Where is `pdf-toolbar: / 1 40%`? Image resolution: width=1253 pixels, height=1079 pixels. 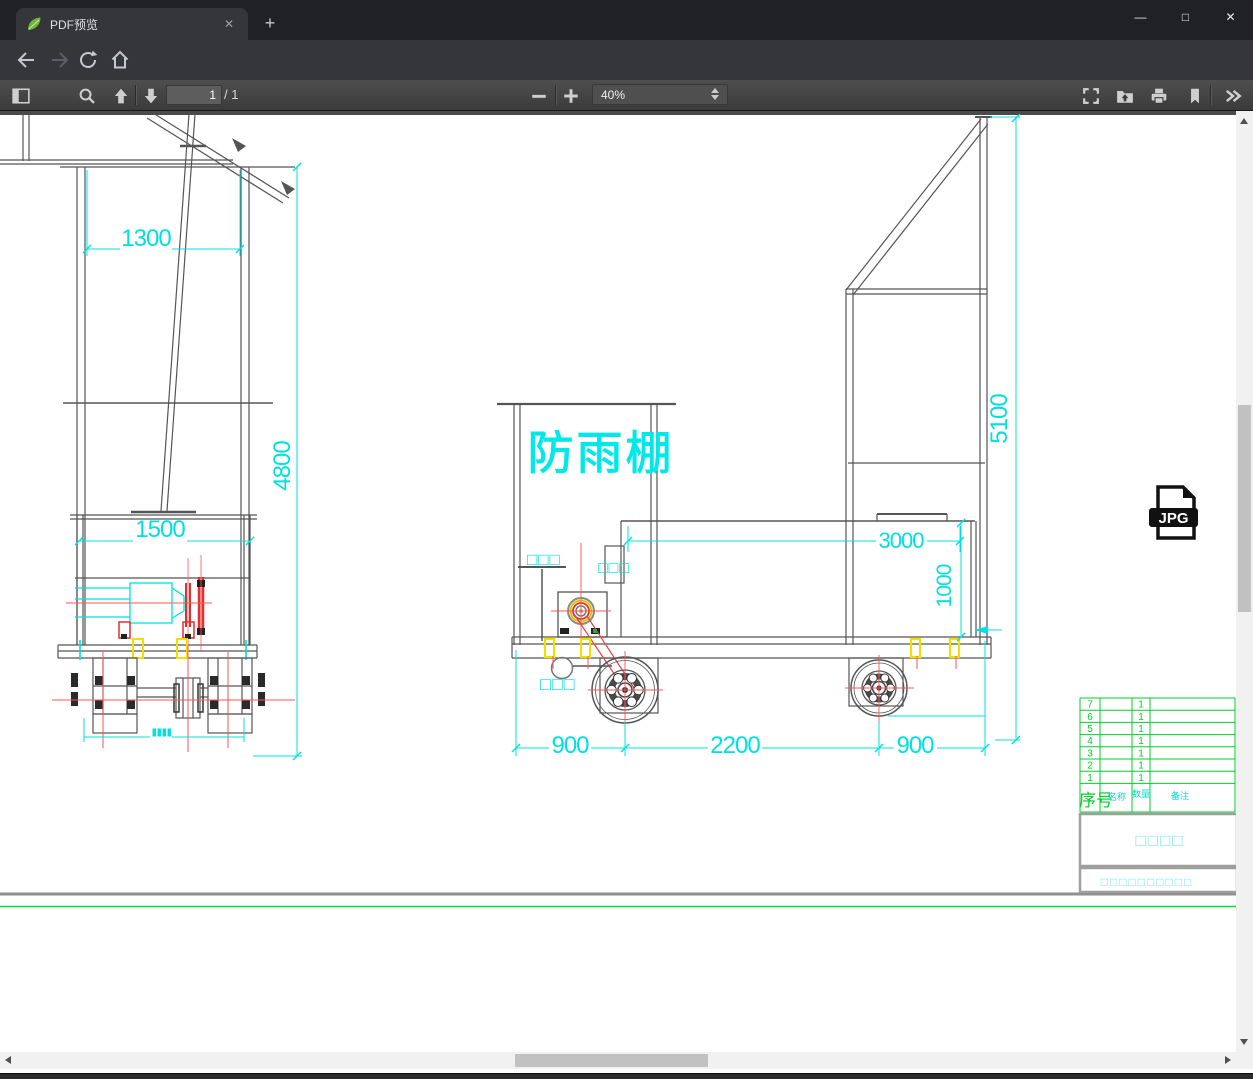
pdf-toolbar: / 1 40% is located at coordinates (626, 95).